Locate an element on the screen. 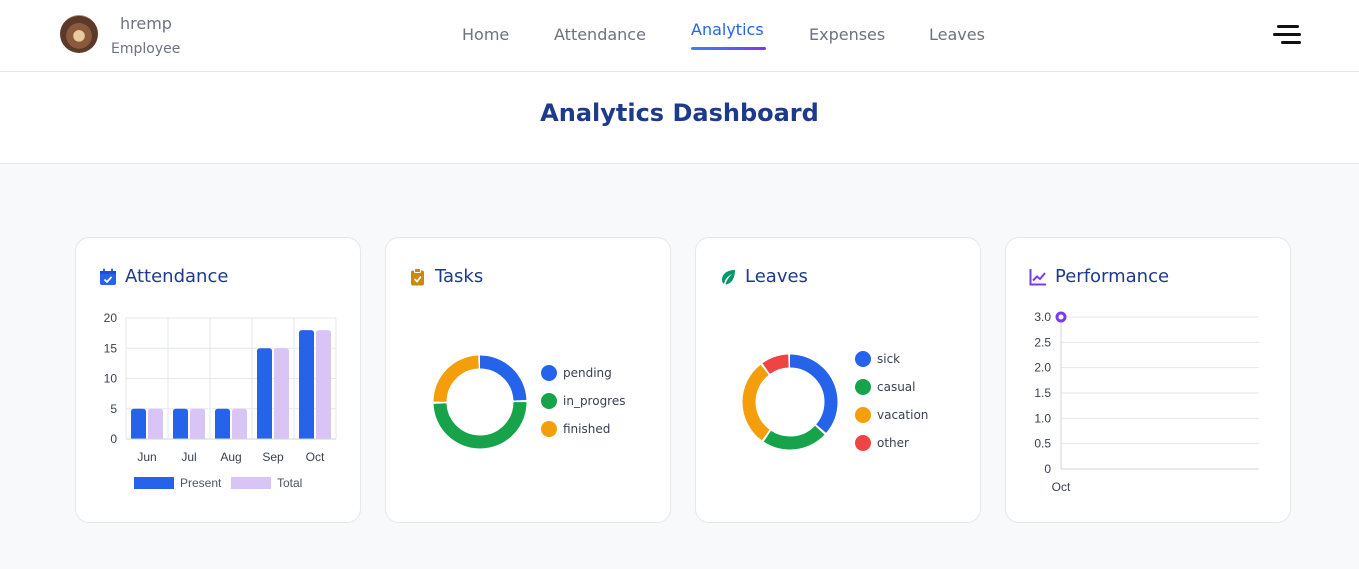 The height and width of the screenshot is (569, 1359). y-tick-label: 15 is located at coordinates (111, 348).